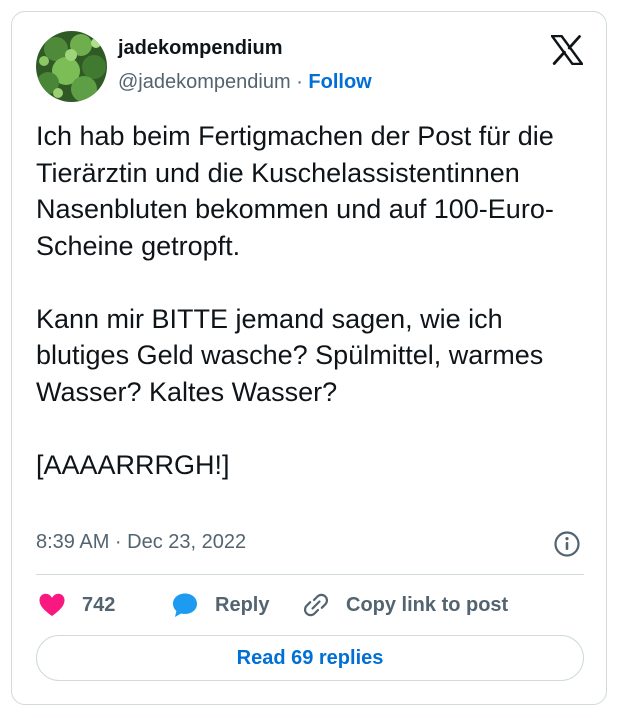 This screenshot has height=718, width=620. What do you see at coordinates (567, 544) in the screenshot?
I see `info-icon` at bounding box center [567, 544].